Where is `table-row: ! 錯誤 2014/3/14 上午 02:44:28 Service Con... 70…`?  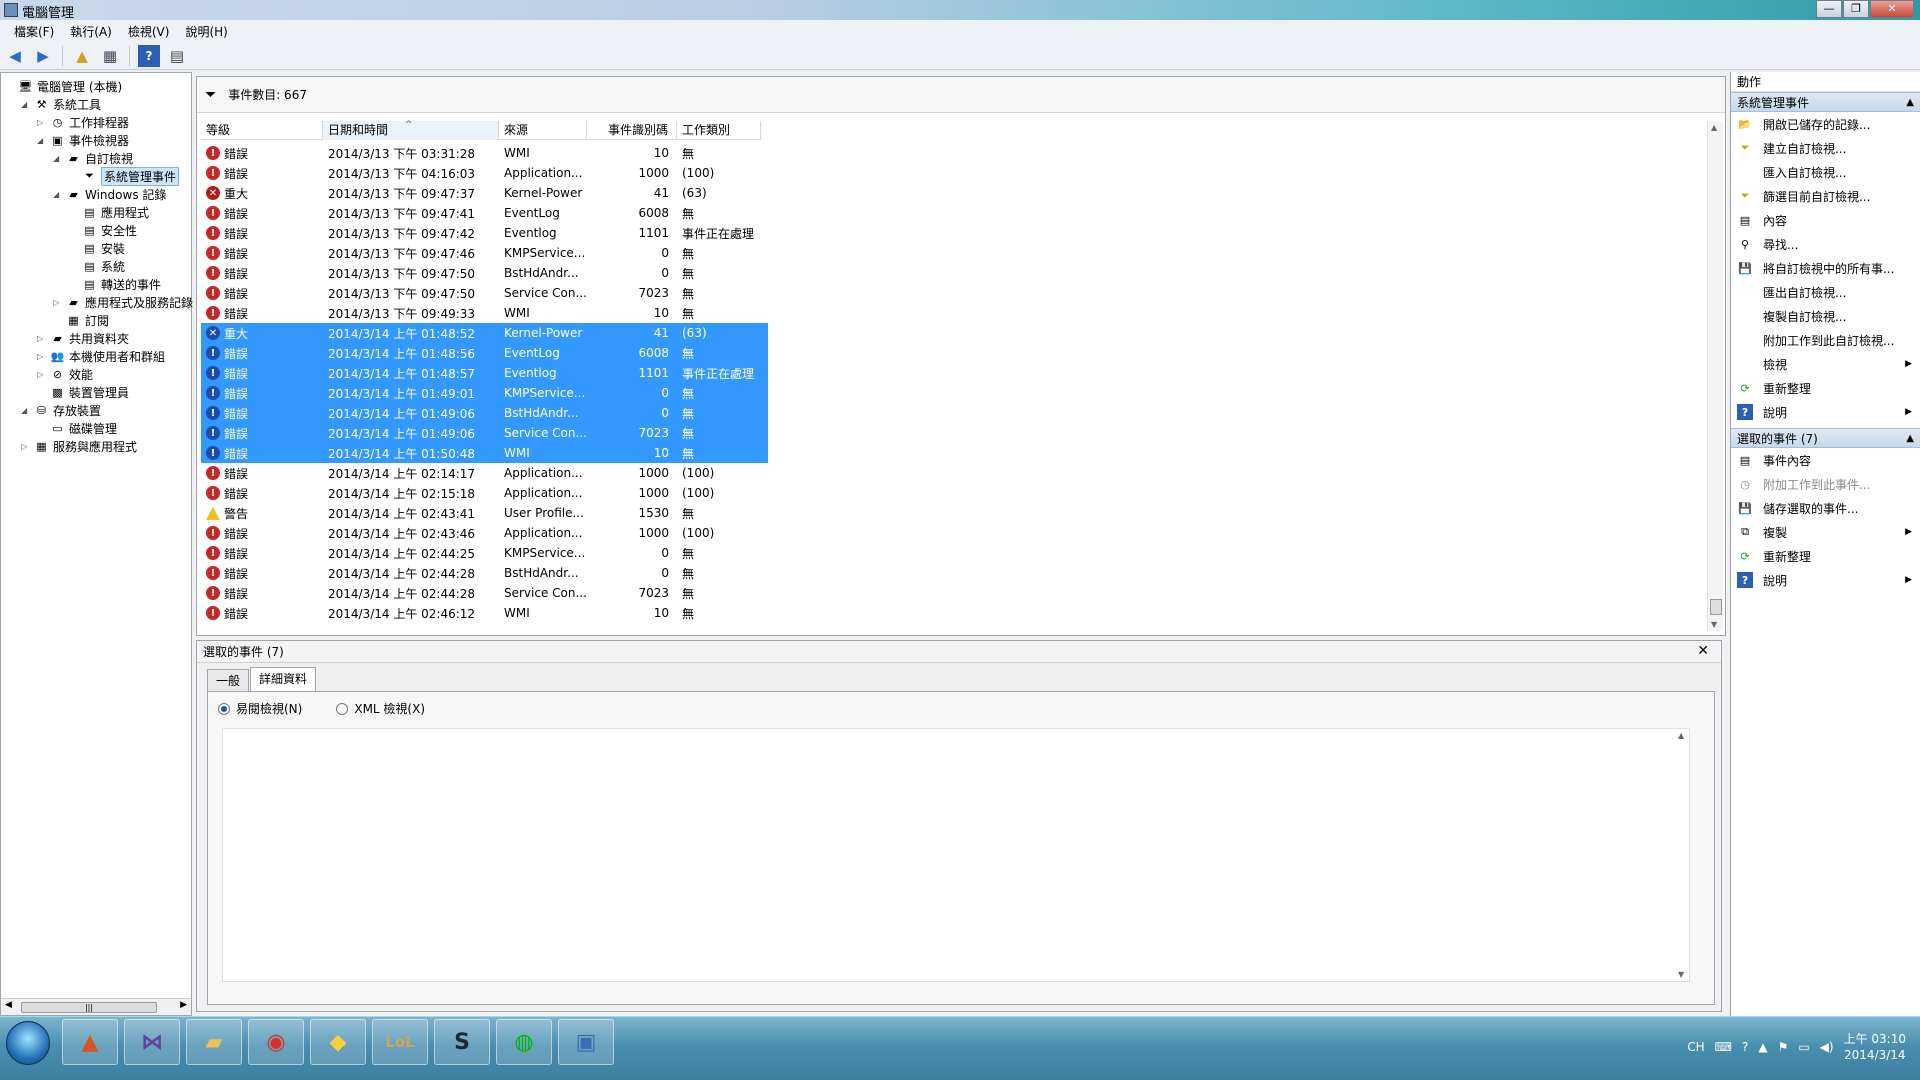 table-row: ! 錯誤 2014/3/14 上午 02:44:28 Service Con... 70… is located at coordinates (484, 593).